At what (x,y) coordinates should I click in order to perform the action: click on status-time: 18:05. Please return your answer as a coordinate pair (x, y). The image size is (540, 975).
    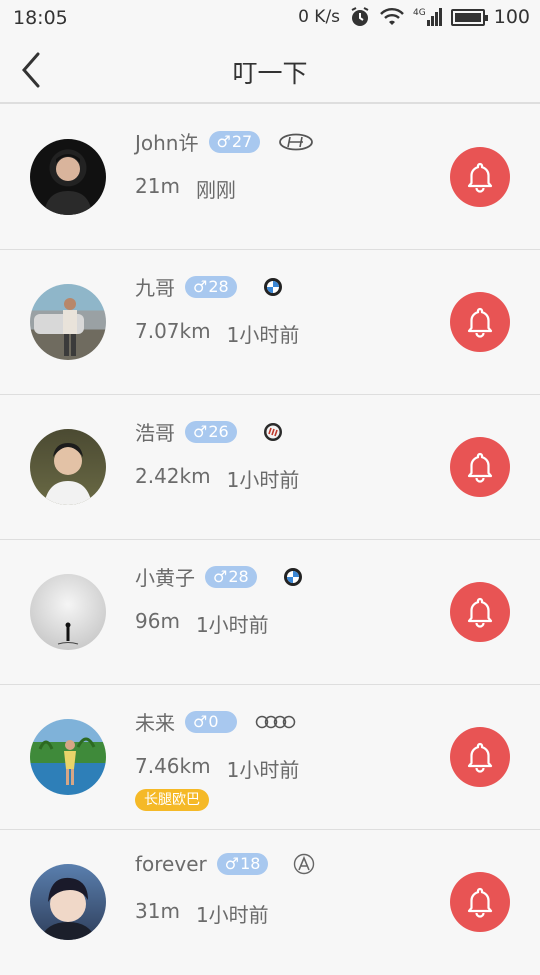
    Looking at the image, I should click on (40, 18).